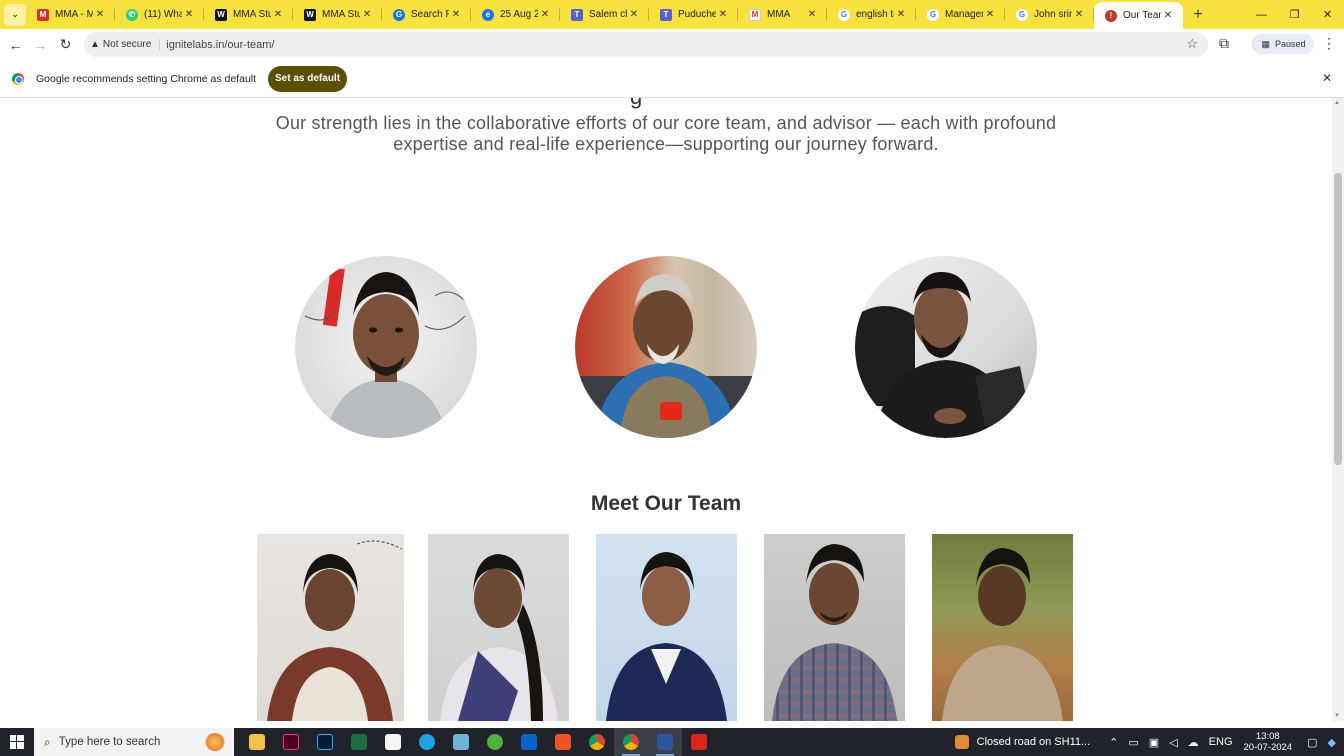 Image resolution: width=1344 pixels, height=756 pixels. I want to click on new-tab-button: +, so click(1198, 15).